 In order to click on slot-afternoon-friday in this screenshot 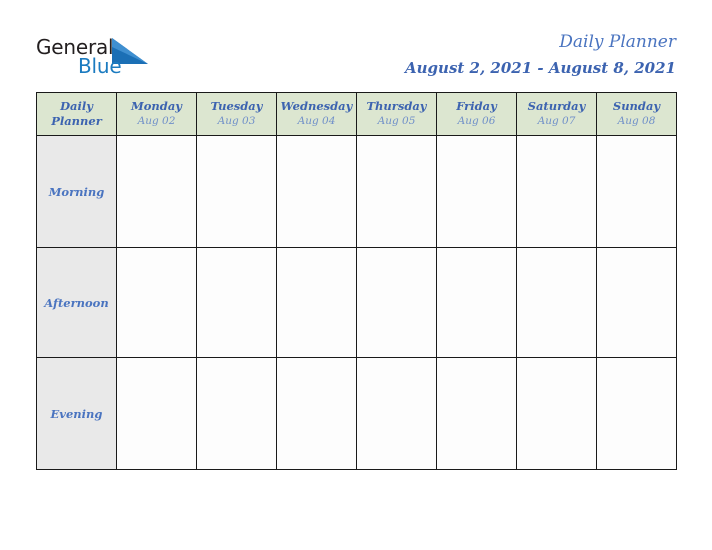, I will do `click(476, 302)`.